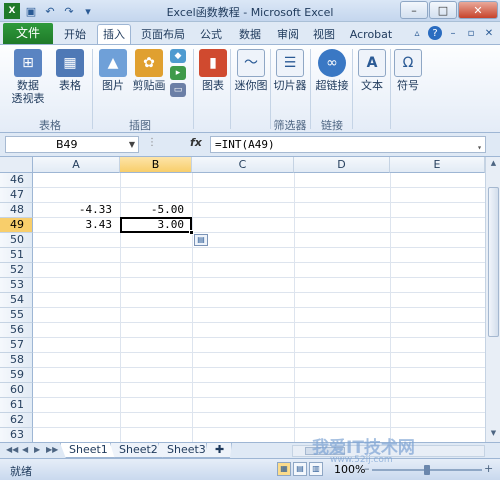  Describe the element at coordinates (76, 165) in the screenshot. I see `column-header-a: A` at that location.